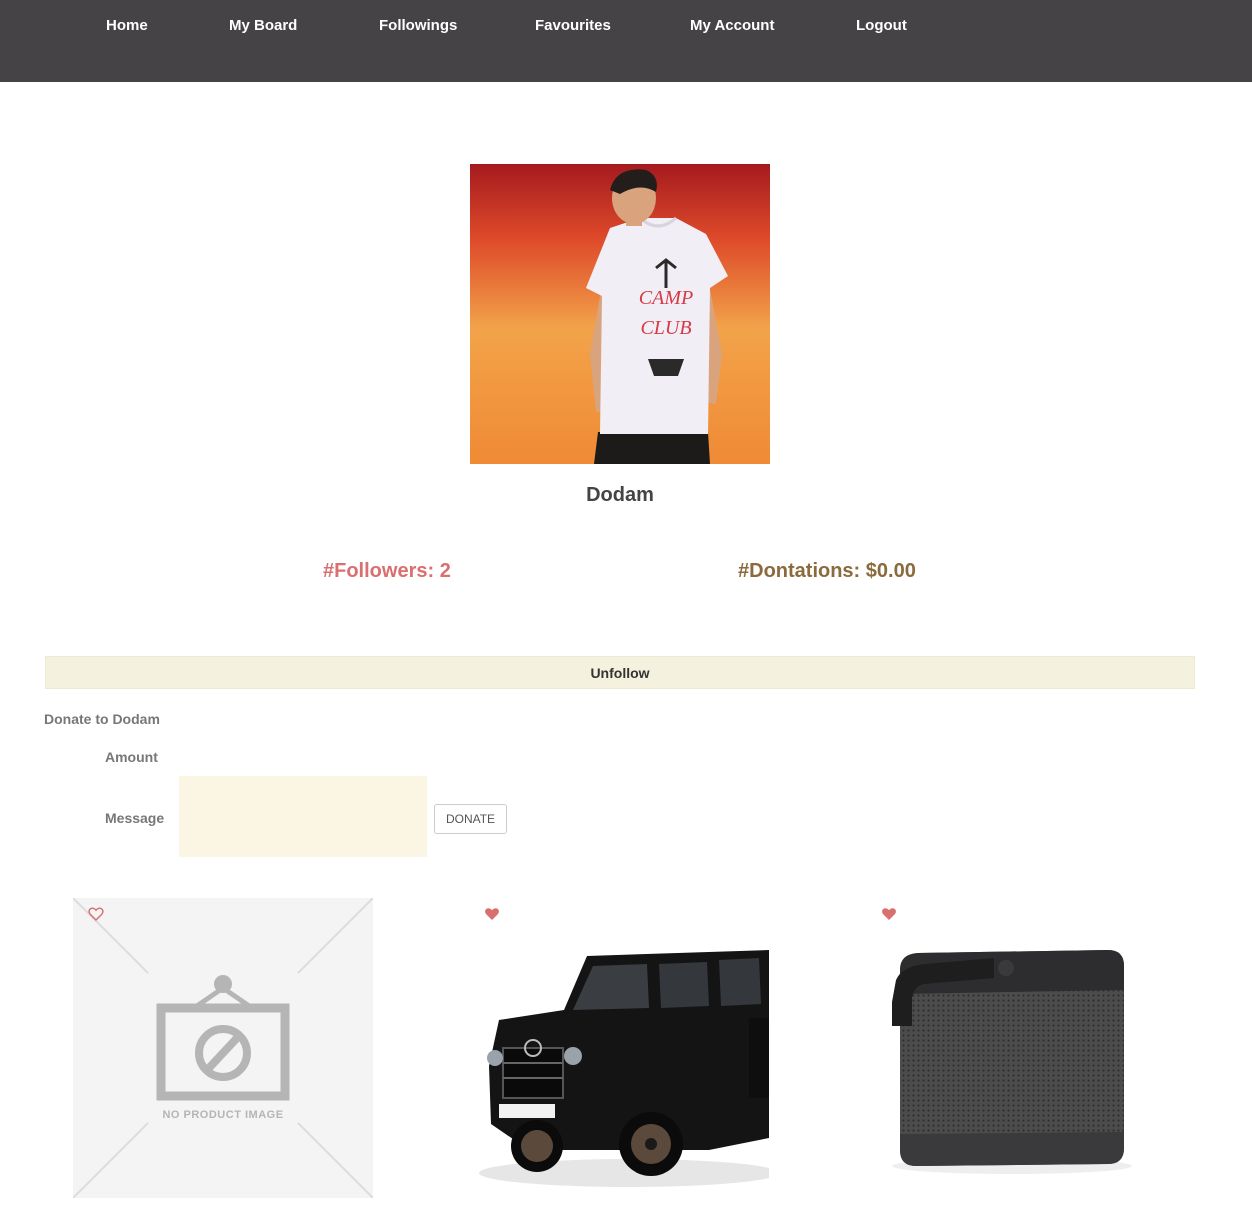 This screenshot has width=1252, height=1218. I want to click on amount-label: Amount, so click(131, 757).